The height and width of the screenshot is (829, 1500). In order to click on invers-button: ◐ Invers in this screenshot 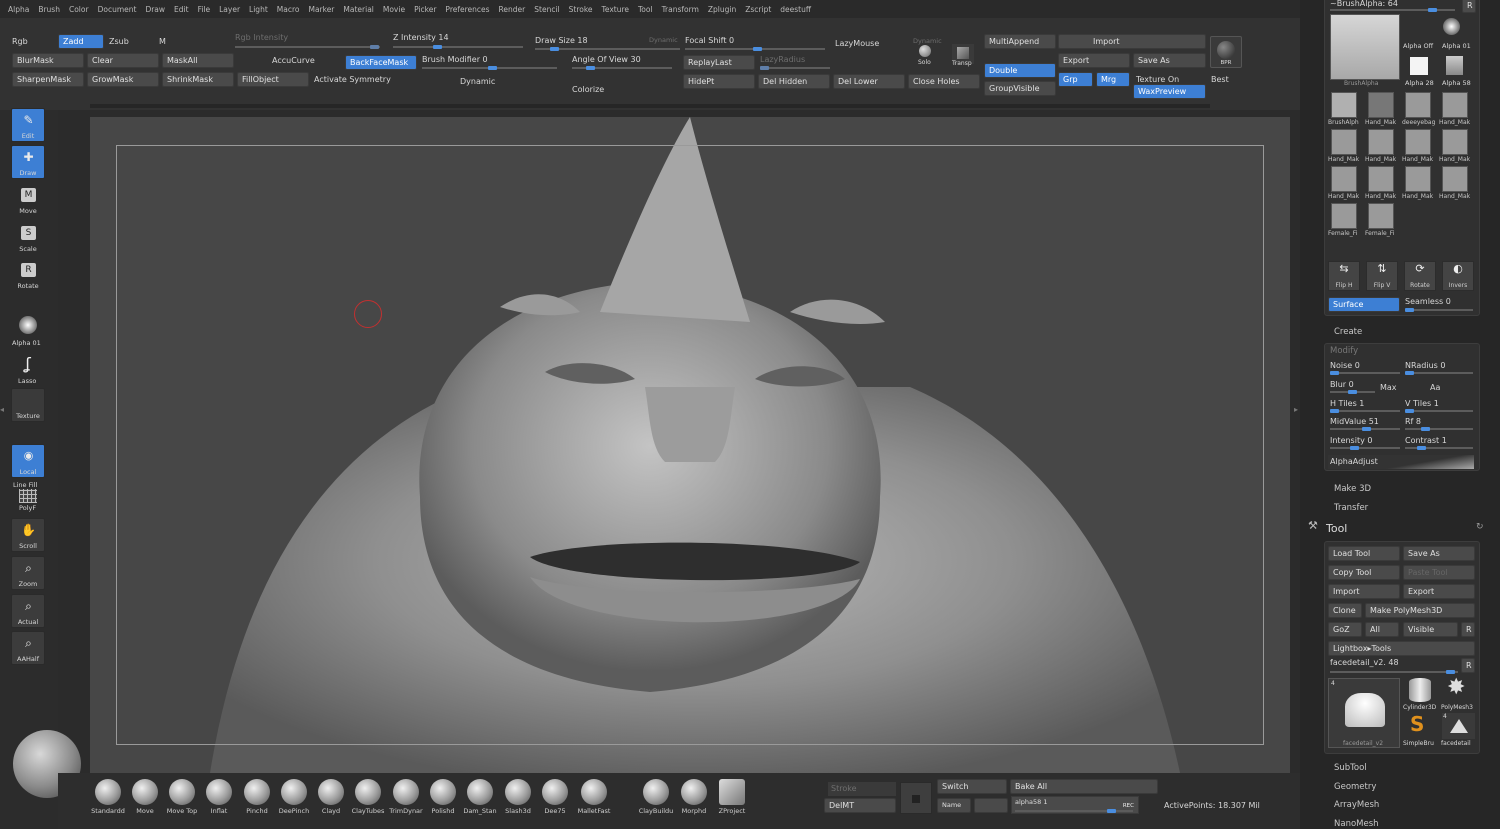, I will do `click(1458, 276)`.